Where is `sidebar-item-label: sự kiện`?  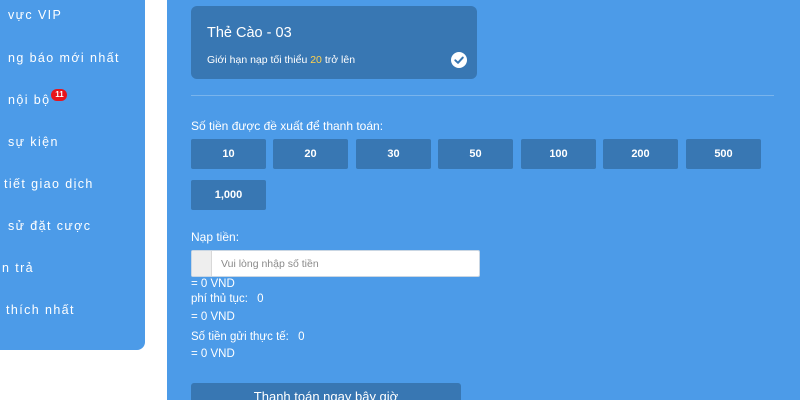 sidebar-item-label: sự kiện is located at coordinates (33, 142).